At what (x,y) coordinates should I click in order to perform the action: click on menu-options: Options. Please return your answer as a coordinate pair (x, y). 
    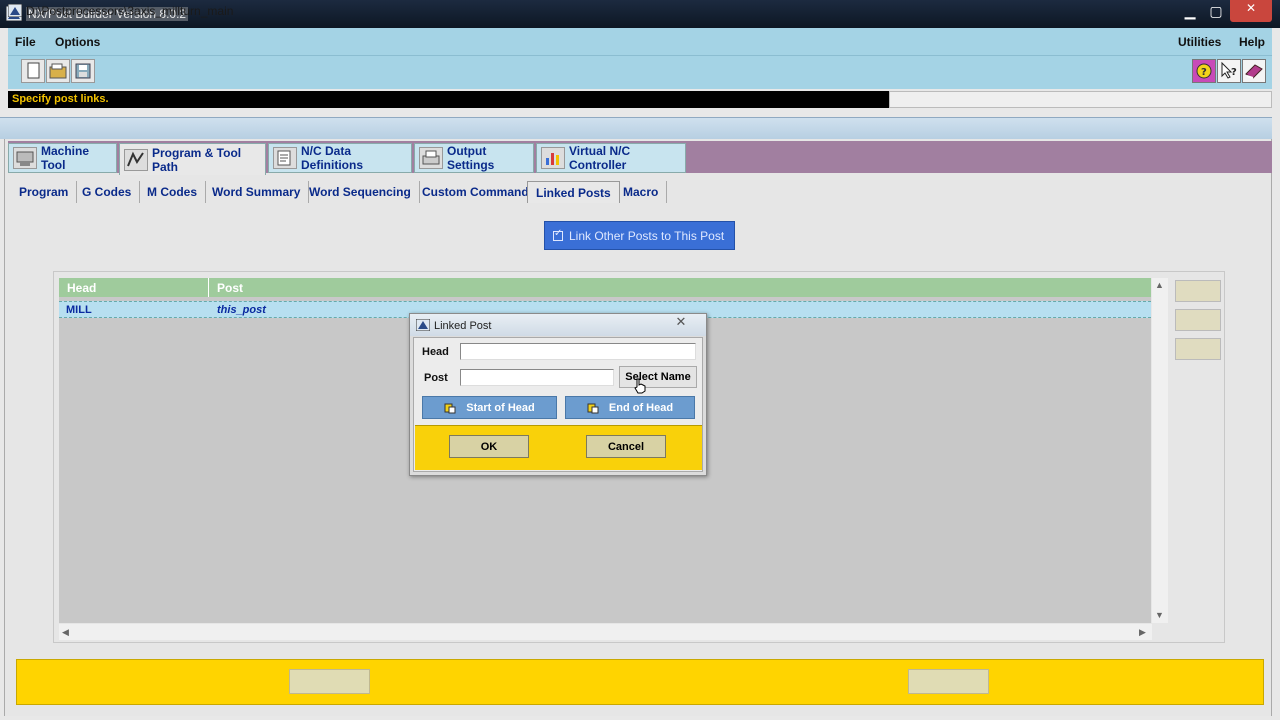
    Looking at the image, I should click on (77, 42).